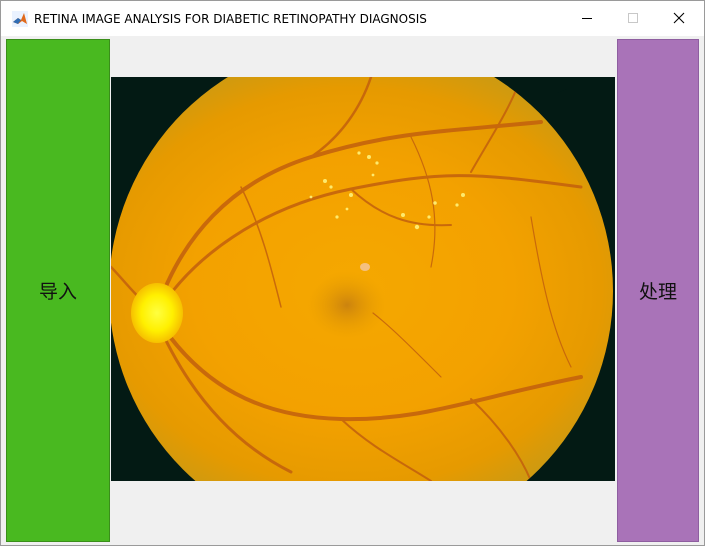 This screenshot has height=546, width=705. I want to click on process-button: 处理, so click(658, 290).